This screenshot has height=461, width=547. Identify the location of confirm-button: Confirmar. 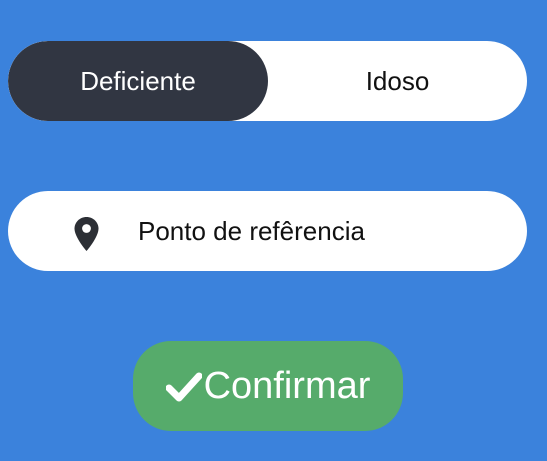
(268, 386).